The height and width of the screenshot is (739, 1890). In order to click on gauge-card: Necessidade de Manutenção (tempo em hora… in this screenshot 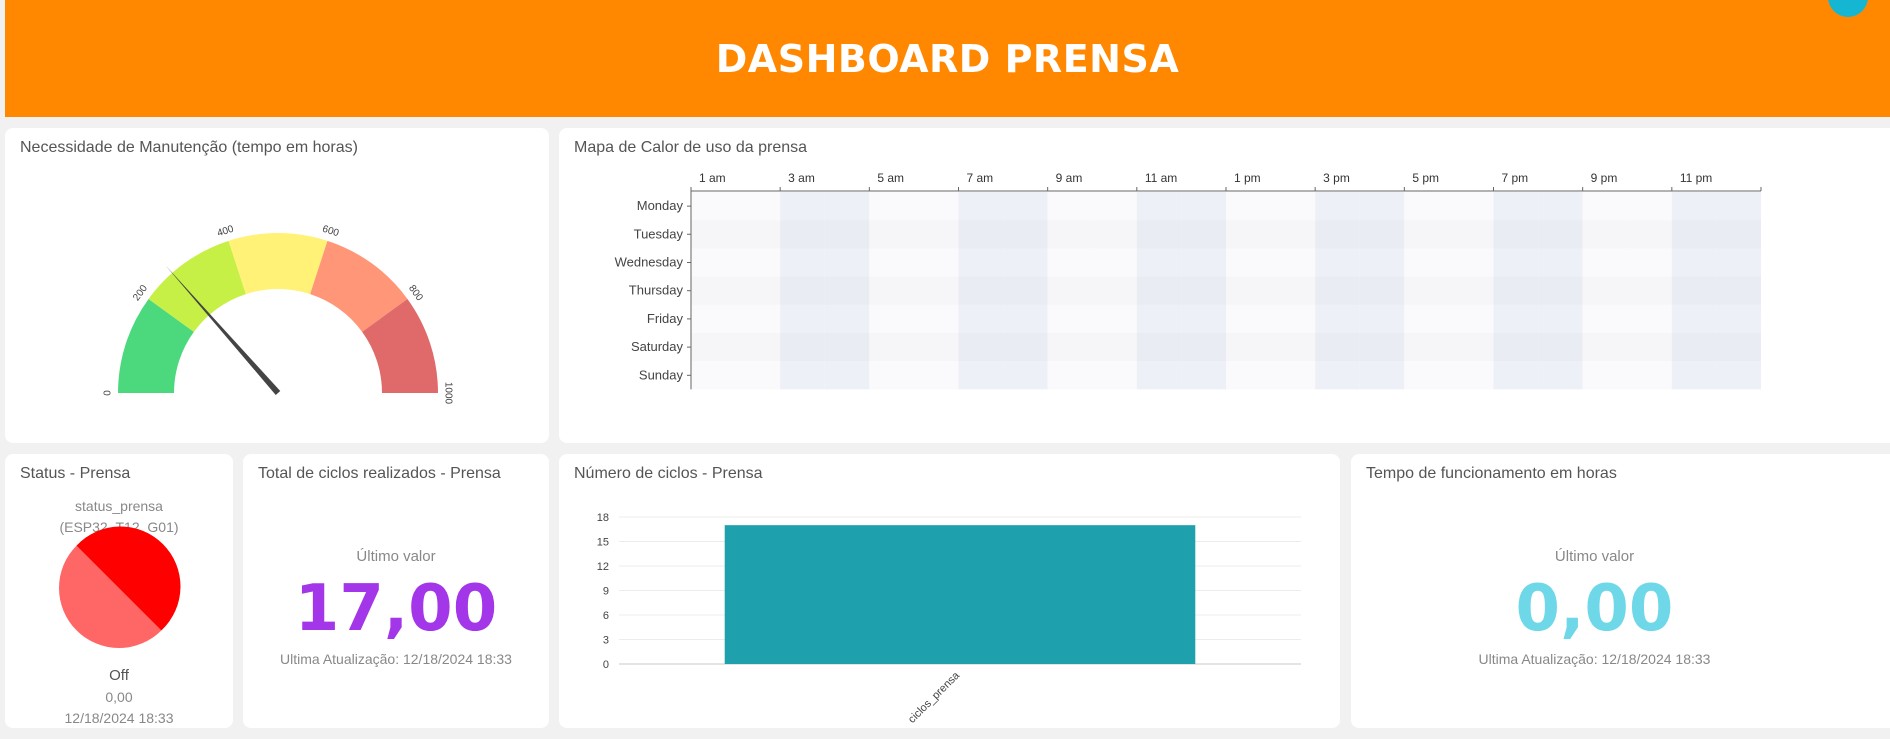, I will do `click(277, 285)`.